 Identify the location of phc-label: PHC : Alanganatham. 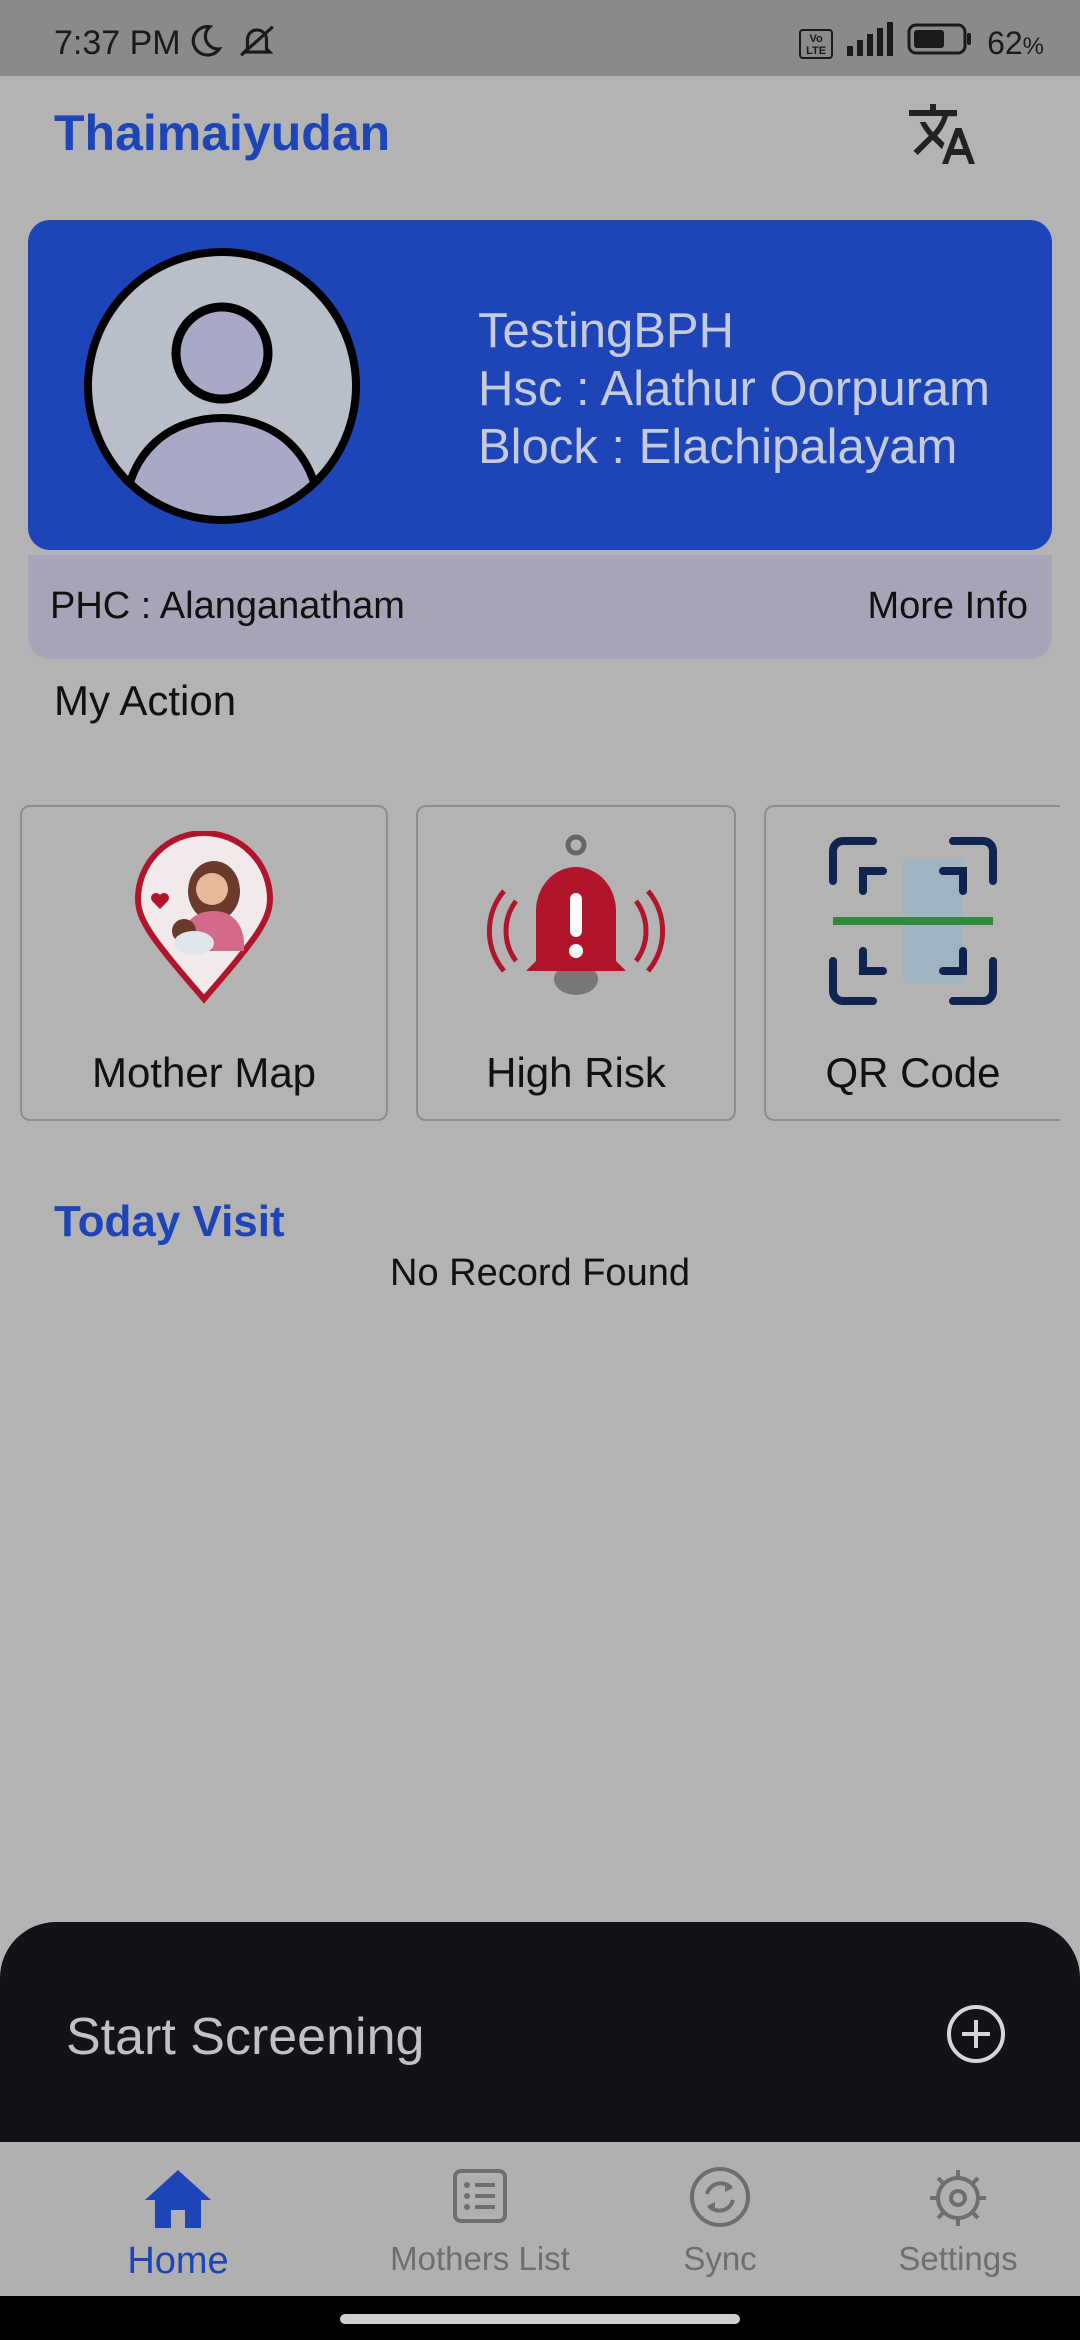
(227, 606).